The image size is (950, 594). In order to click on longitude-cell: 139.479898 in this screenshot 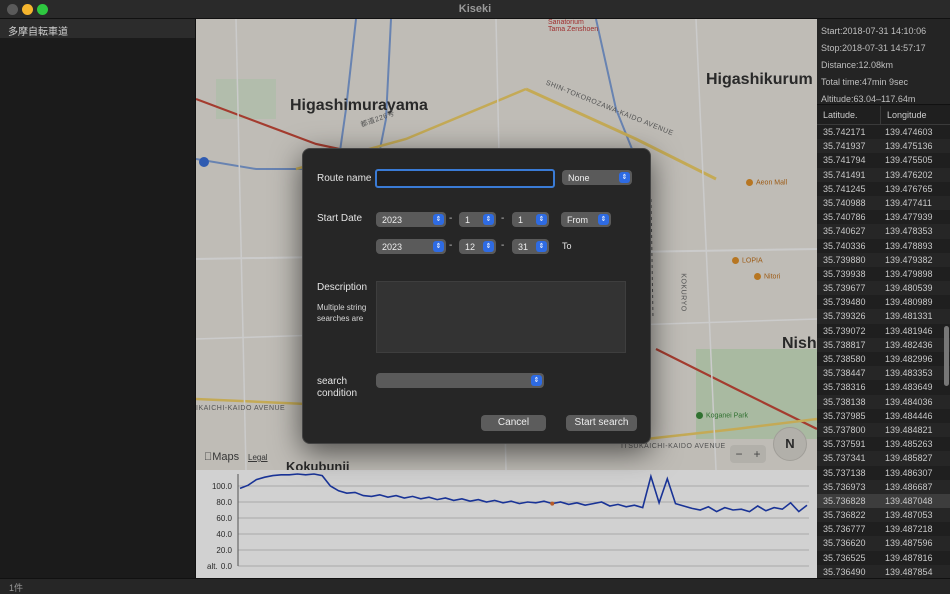, I will do `click(909, 273)`.